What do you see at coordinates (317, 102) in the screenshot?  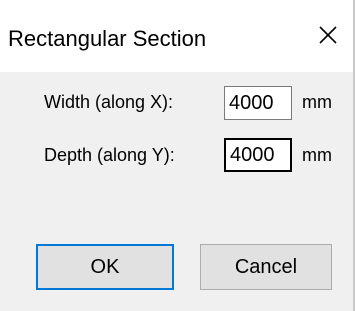 I see `width-unit: mm` at bounding box center [317, 102].